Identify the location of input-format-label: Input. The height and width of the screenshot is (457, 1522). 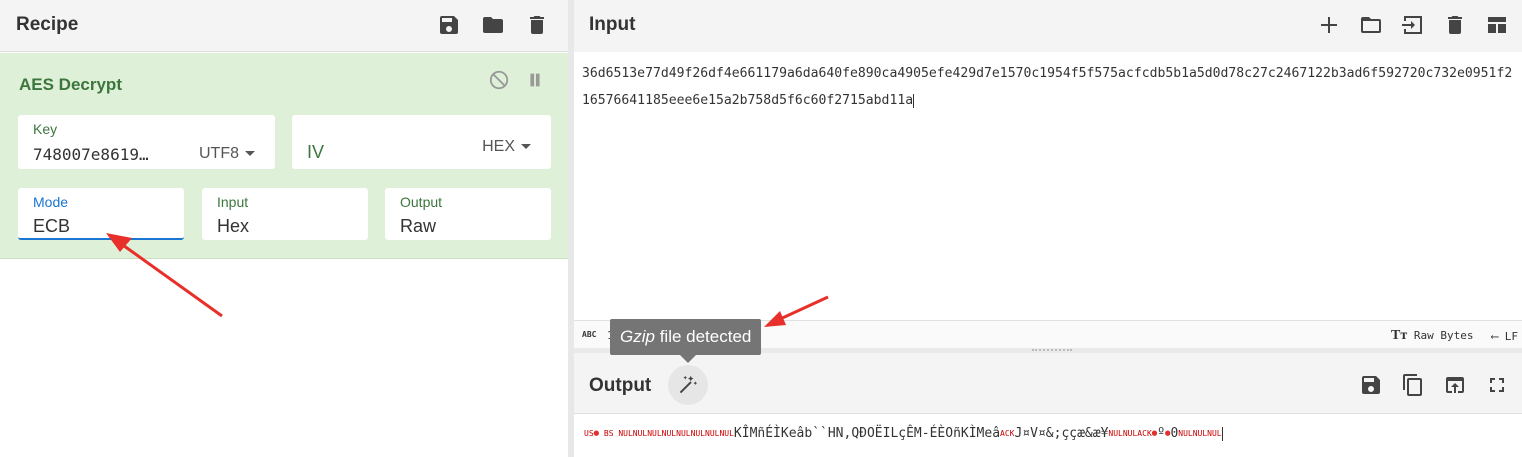
(233, 202).